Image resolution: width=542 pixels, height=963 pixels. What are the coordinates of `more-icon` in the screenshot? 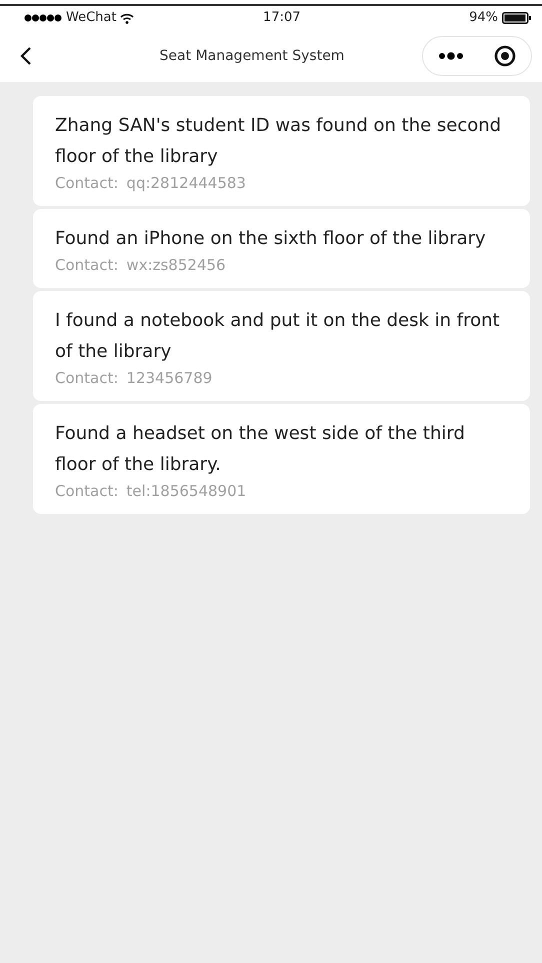 It's located at (451, 56).